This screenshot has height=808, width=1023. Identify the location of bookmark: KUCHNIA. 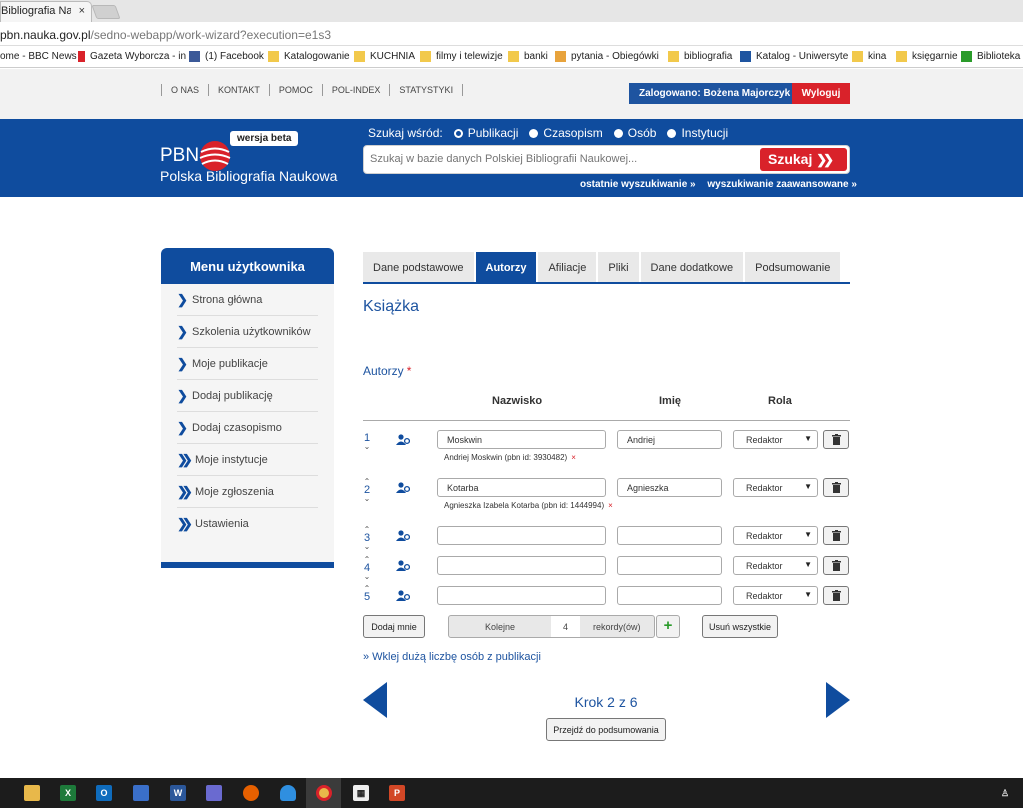
(384, 56).